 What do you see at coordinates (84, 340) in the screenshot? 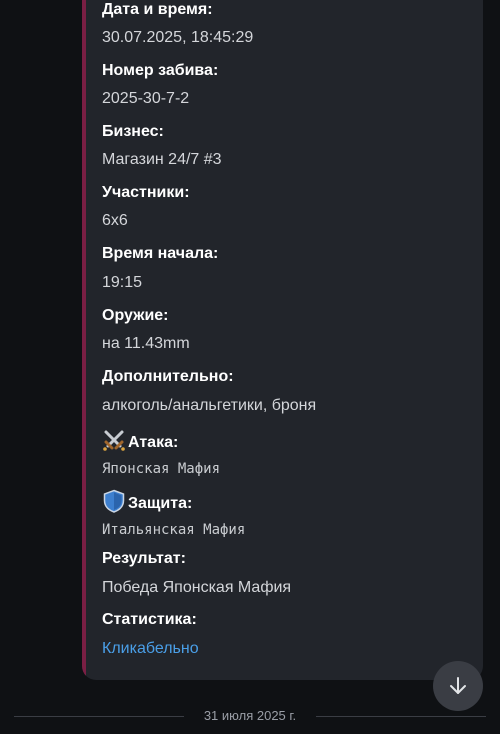
I see `quote-accent-bar` at bounding box center [84, 340].